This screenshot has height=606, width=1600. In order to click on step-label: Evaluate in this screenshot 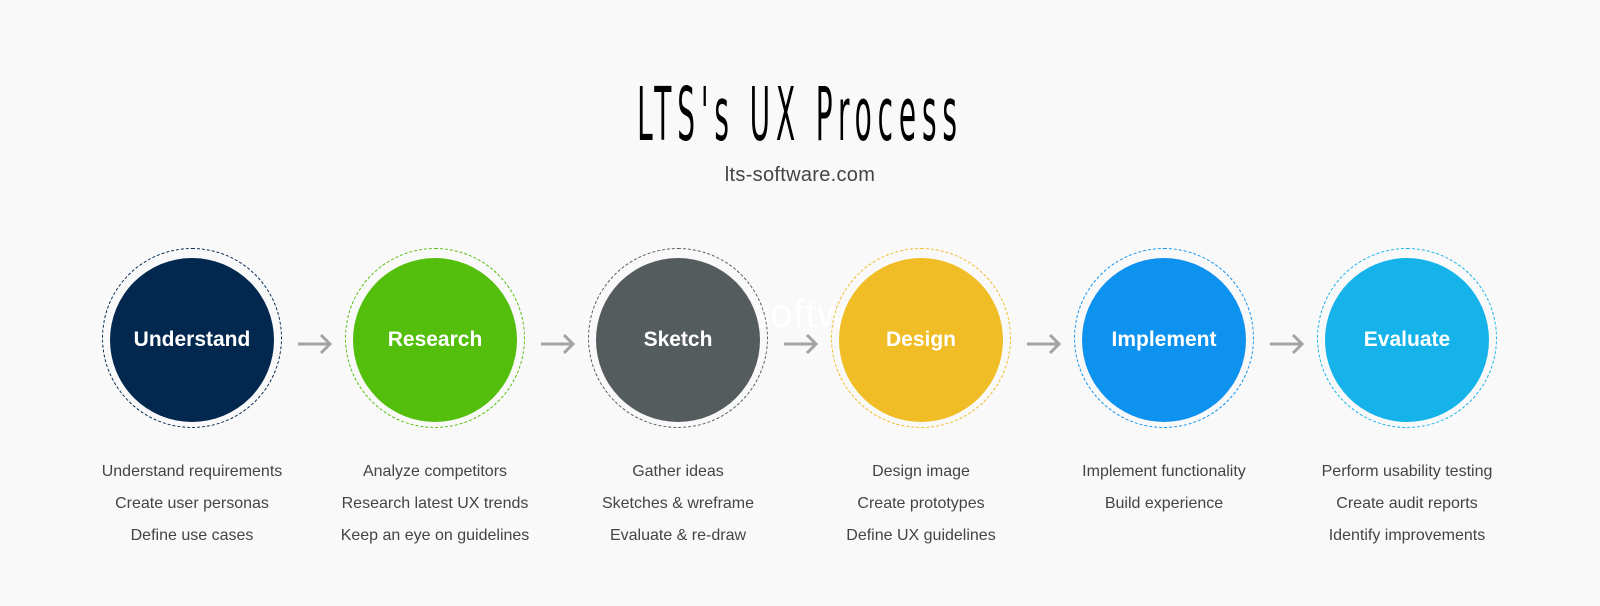, I will do `click(1407, 339)`.